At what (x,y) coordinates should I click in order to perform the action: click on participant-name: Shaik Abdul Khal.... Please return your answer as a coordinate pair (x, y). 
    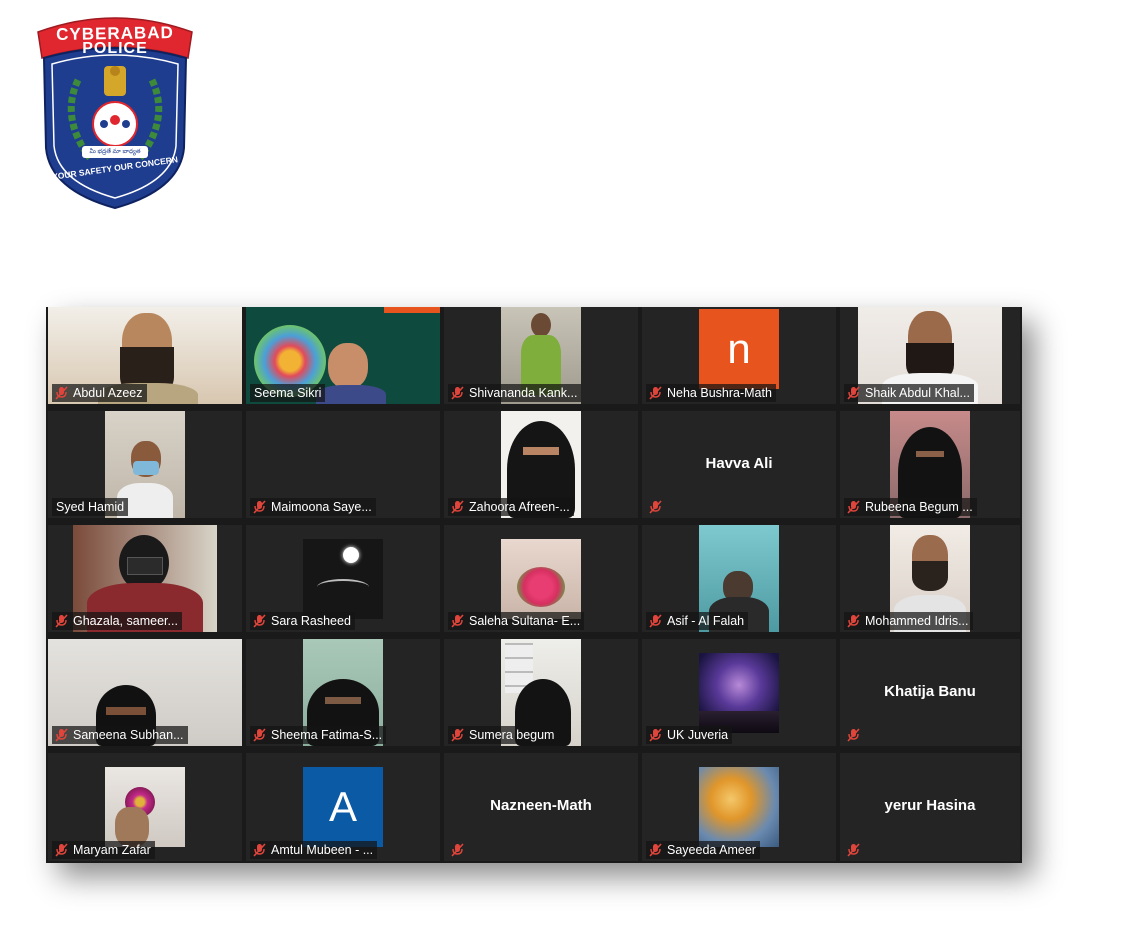
    Looking at the image, I should click on (917, 393).